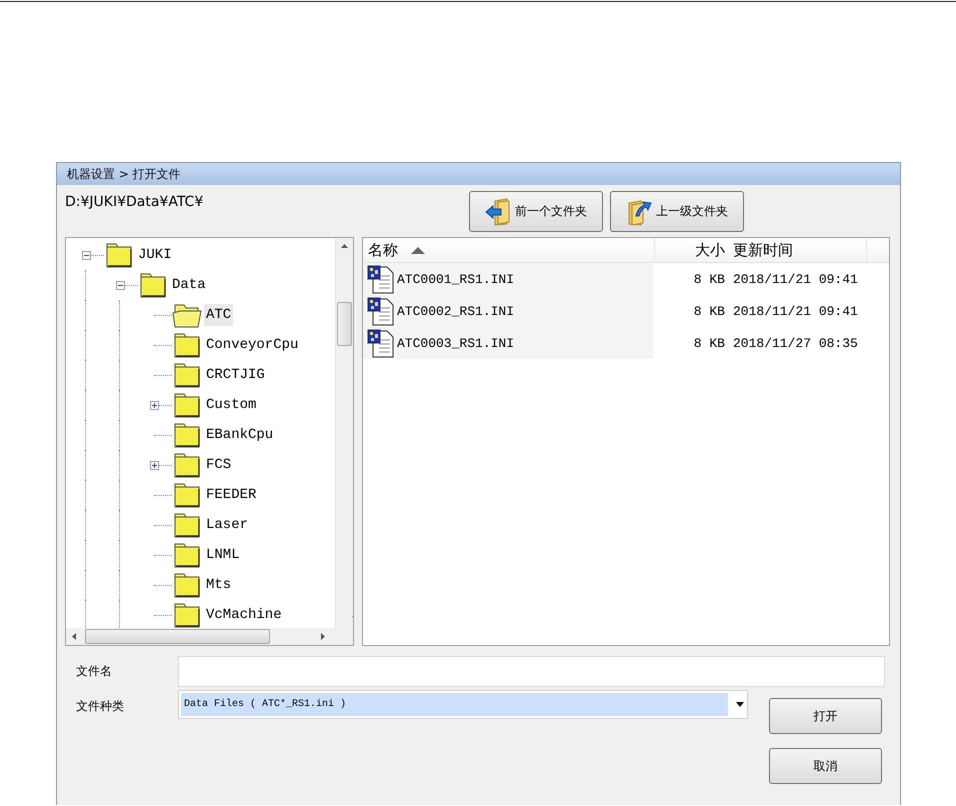 Image resolution: width=956 pixels, height=806 pixels. Describe the element at coordinates (74, 636) in the screenshot. I see `scroll-left-icon` at that location.